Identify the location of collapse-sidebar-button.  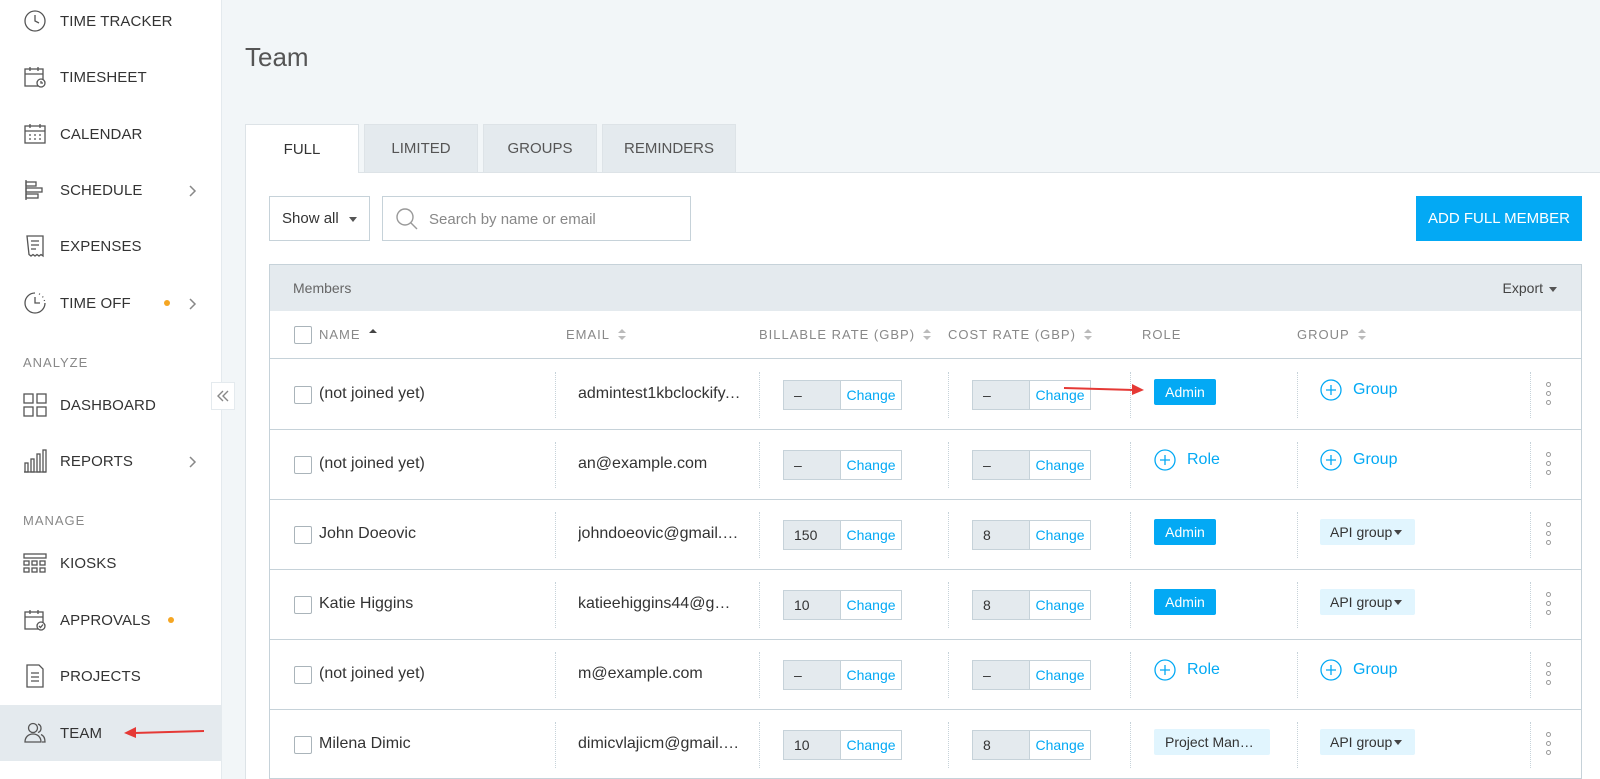
(223, 396).